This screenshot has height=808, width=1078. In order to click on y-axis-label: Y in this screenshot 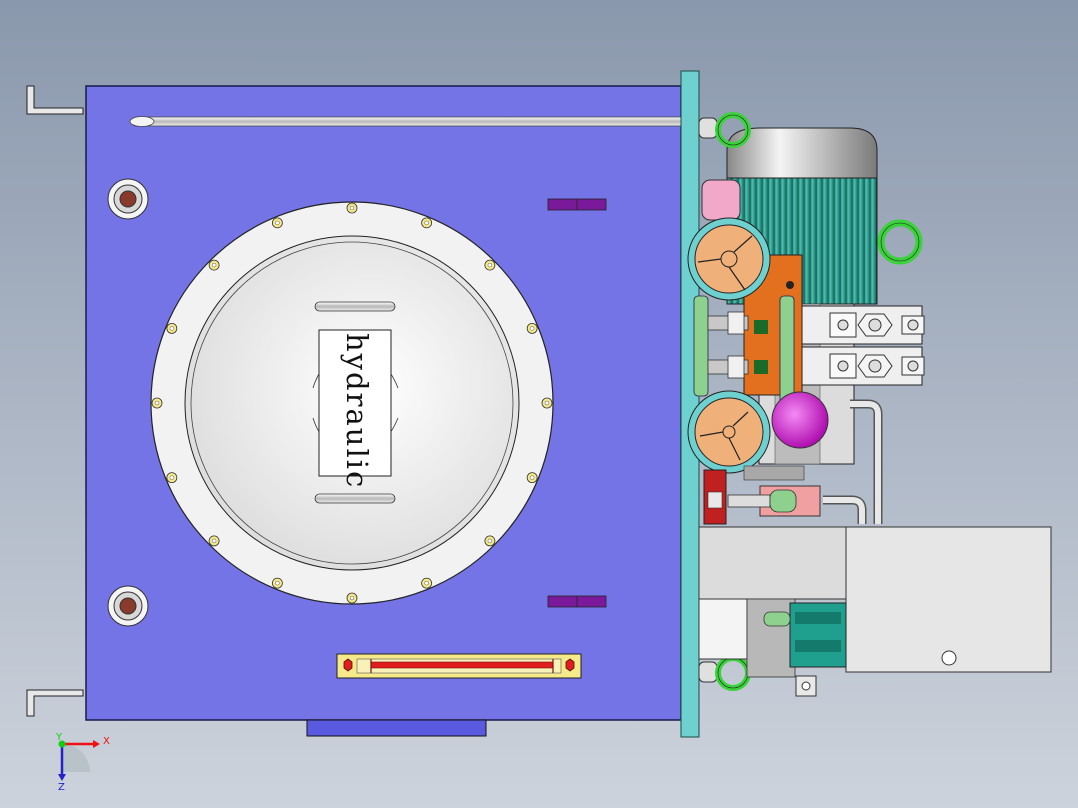, I will do `click(59, 737)`.